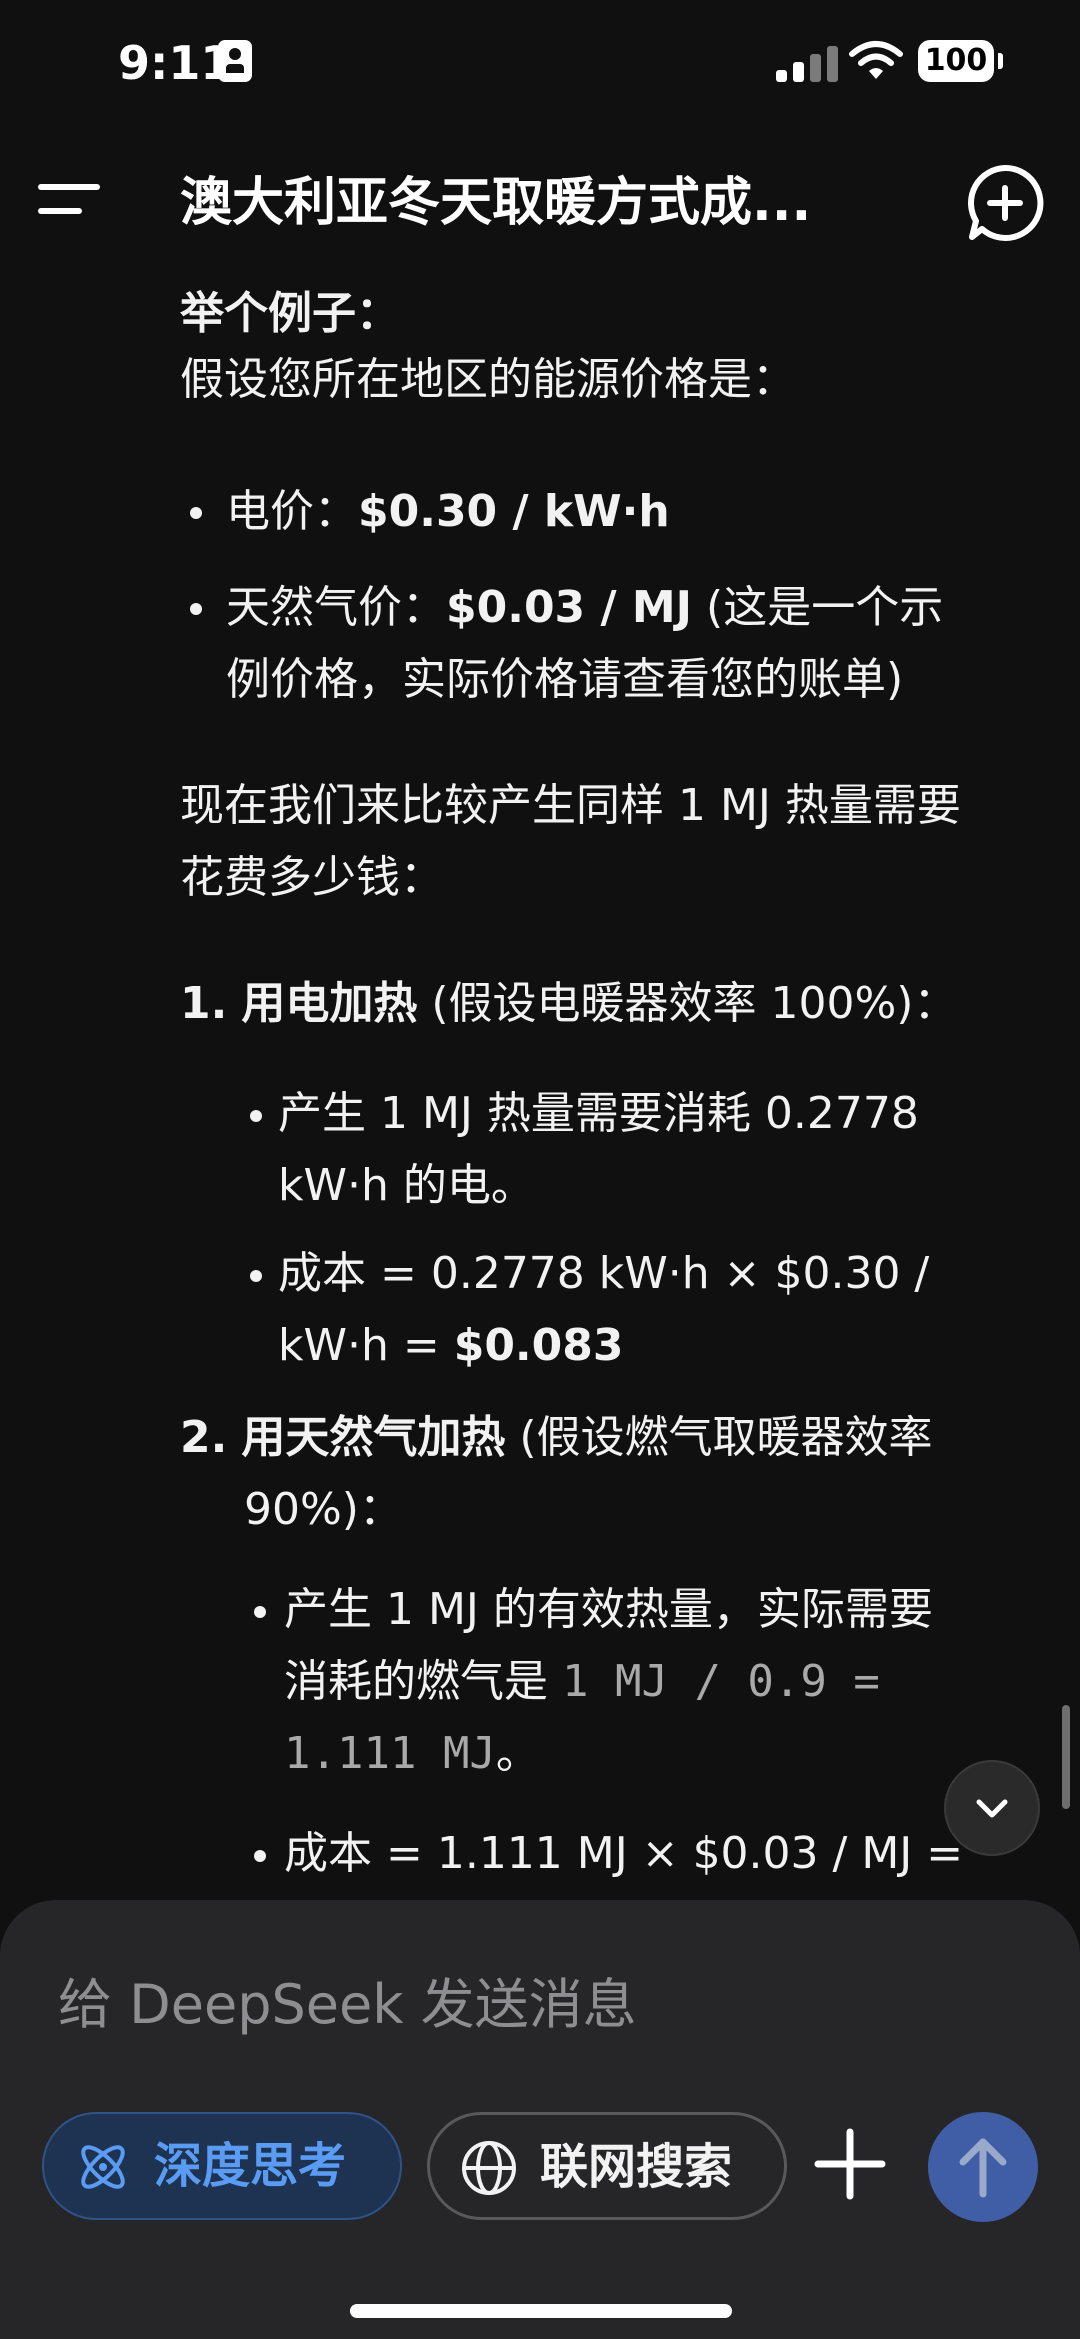 Image resolution: width=1080 pixels, height=2339 pixels. What do you see at coordinates (624, 1853) in the screenshot?
I see `method-2-point-2-line1: 成本 = 1.111 MJ × $0.03 / MJ =` at bounding box center [624, 1853].